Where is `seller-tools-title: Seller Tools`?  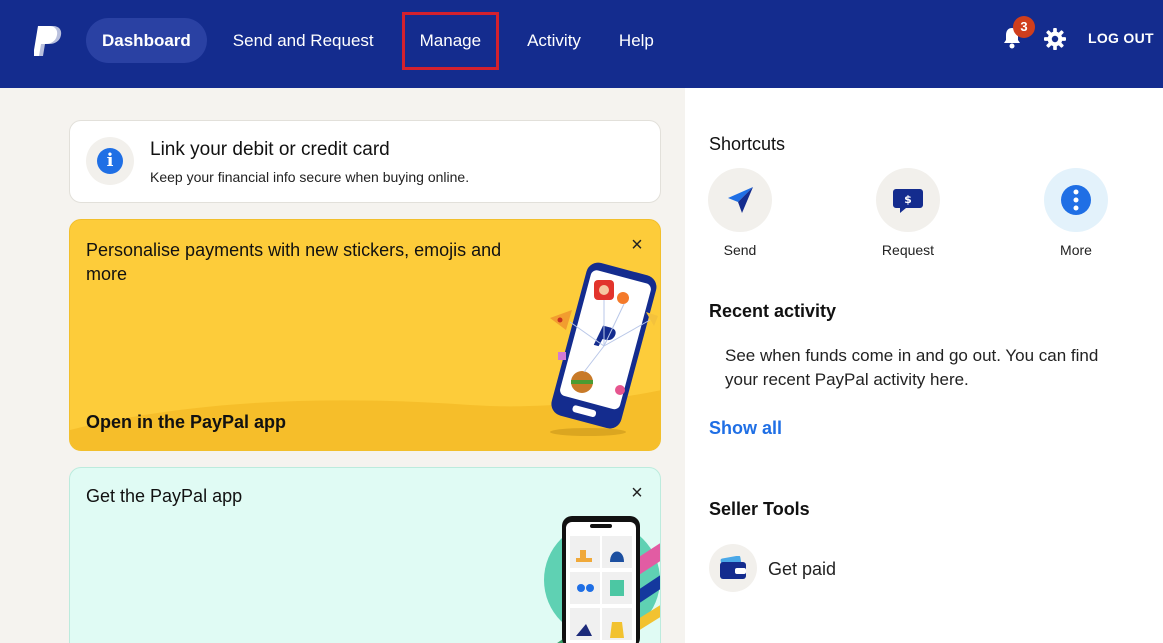
seller-tools-title: Seller Tools is located at coordinates (759, 509).